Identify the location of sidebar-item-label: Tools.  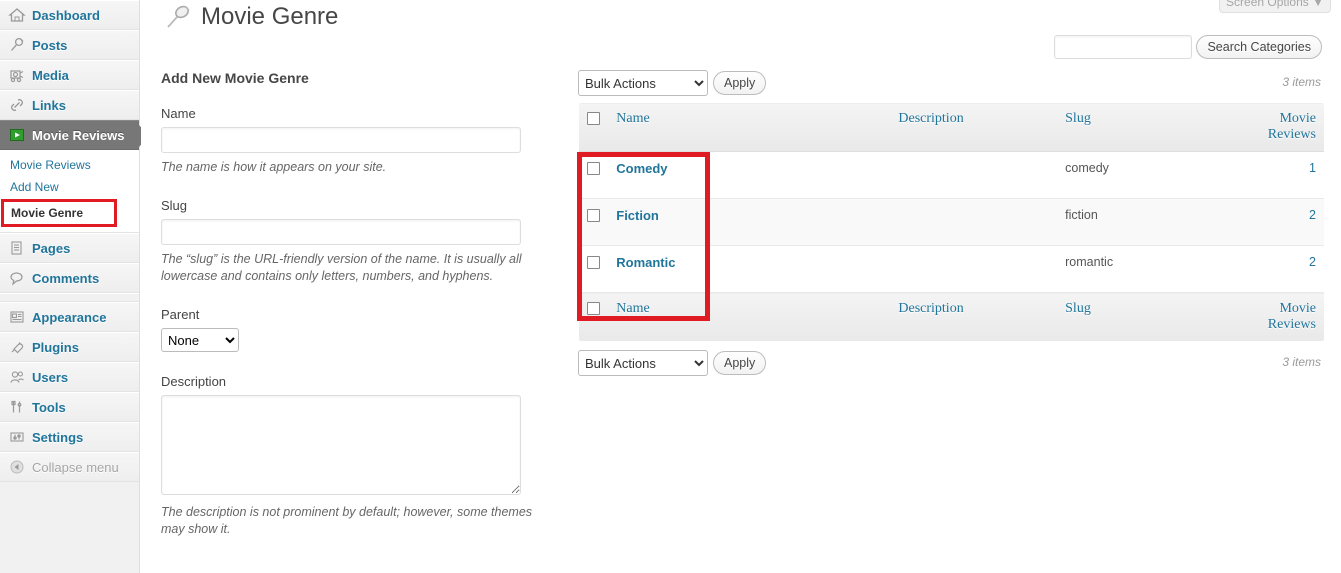
(49, 407).